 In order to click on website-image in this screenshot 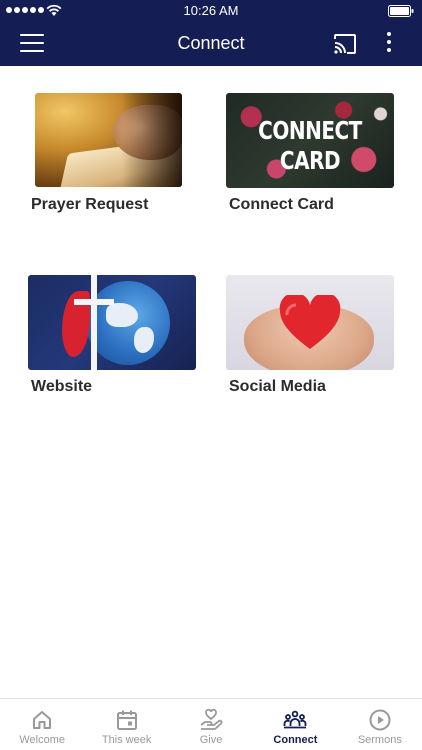, I will do `click(112, 322)`.